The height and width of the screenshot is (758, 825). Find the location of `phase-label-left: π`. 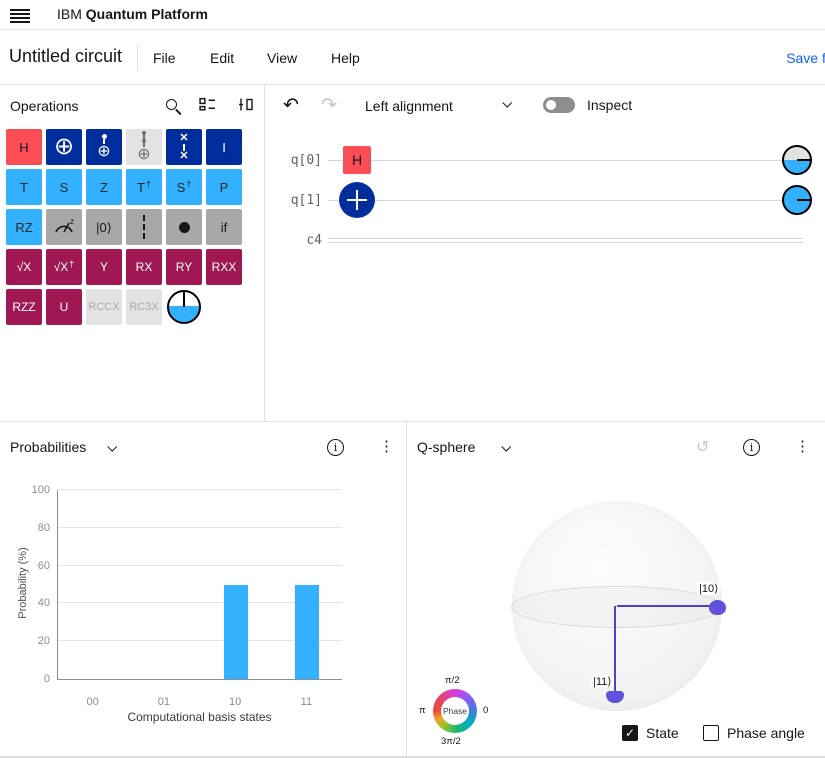

phase-label-left: π is located at coordinates (422, 710).